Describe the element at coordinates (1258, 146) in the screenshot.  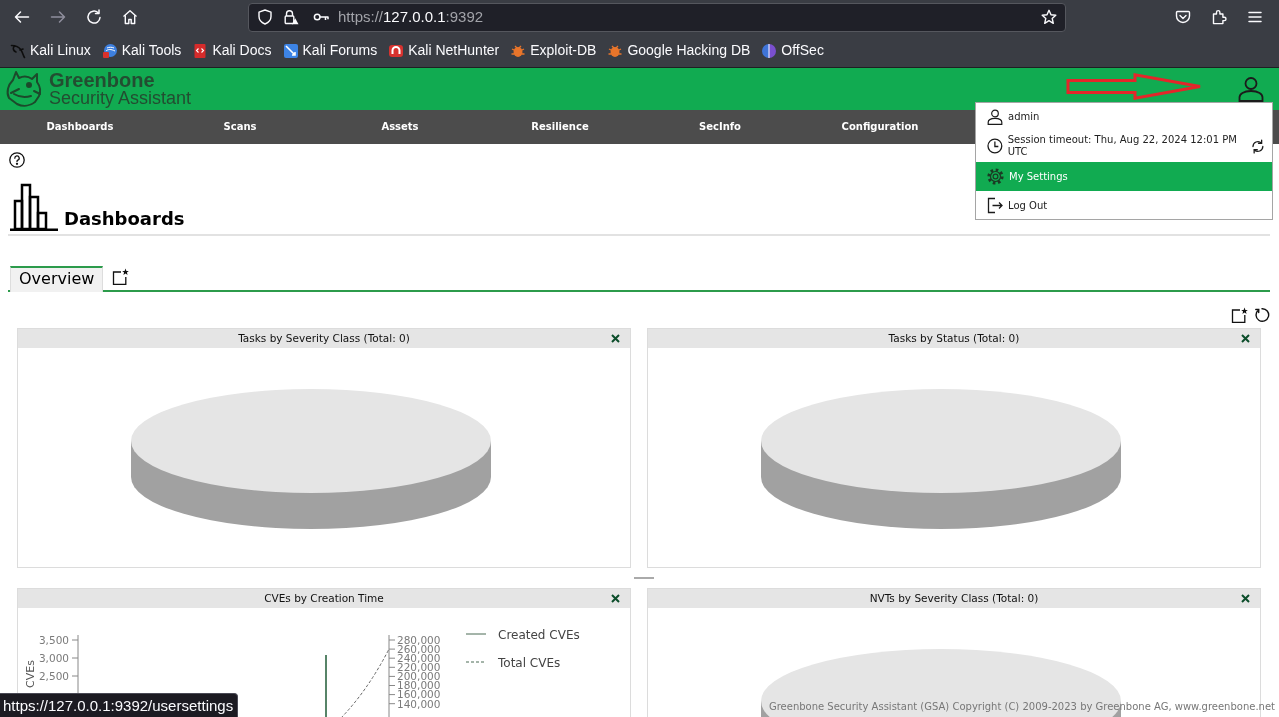
I see `refresh-icon` at that location.